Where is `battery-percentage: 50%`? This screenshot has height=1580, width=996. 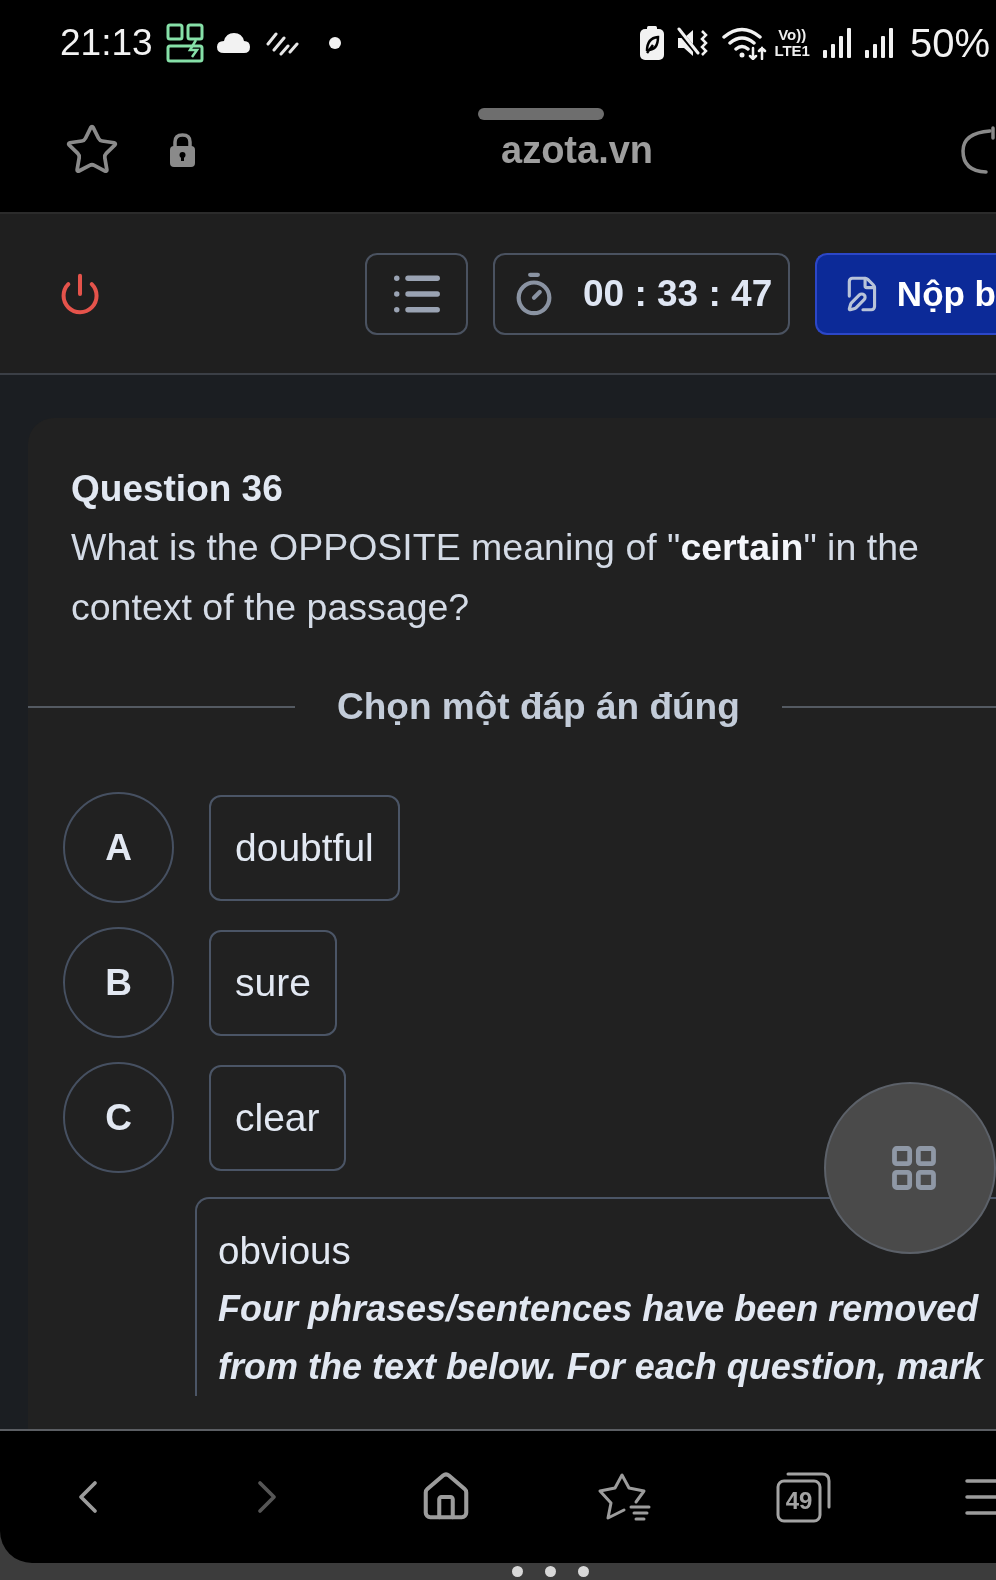
battery-percentage: 50% is located at coordinates (949, 43).